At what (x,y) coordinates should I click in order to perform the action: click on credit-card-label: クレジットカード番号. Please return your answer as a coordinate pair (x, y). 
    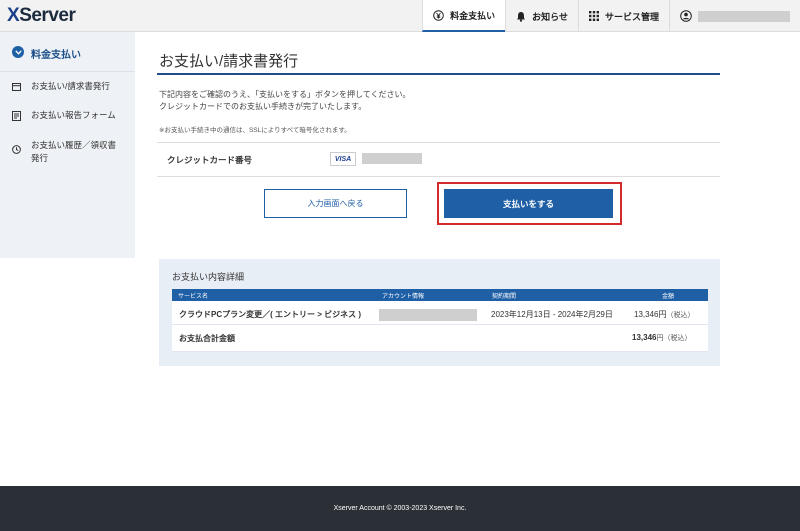
    Looking at the image, I should click on (210, 160).